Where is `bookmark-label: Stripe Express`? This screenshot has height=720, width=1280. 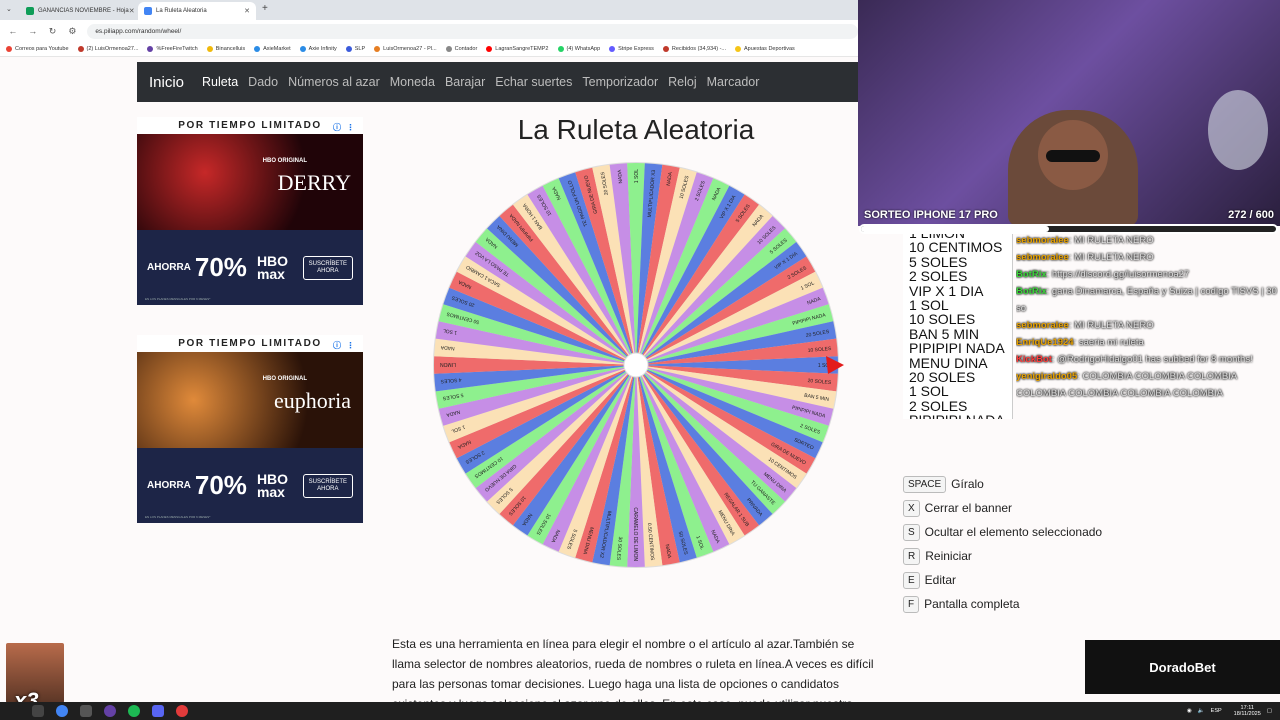
bookmark-label: Stripe Express is located at coordinates (636, 49).